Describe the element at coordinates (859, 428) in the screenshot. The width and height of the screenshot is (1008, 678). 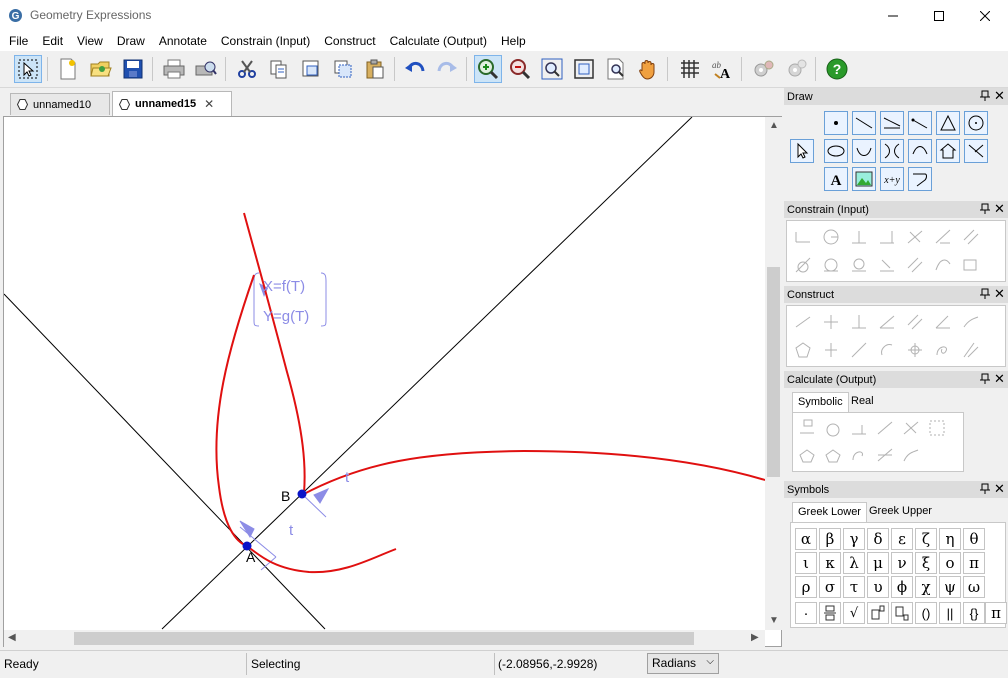
I see `calc-angle-tool` at that location.